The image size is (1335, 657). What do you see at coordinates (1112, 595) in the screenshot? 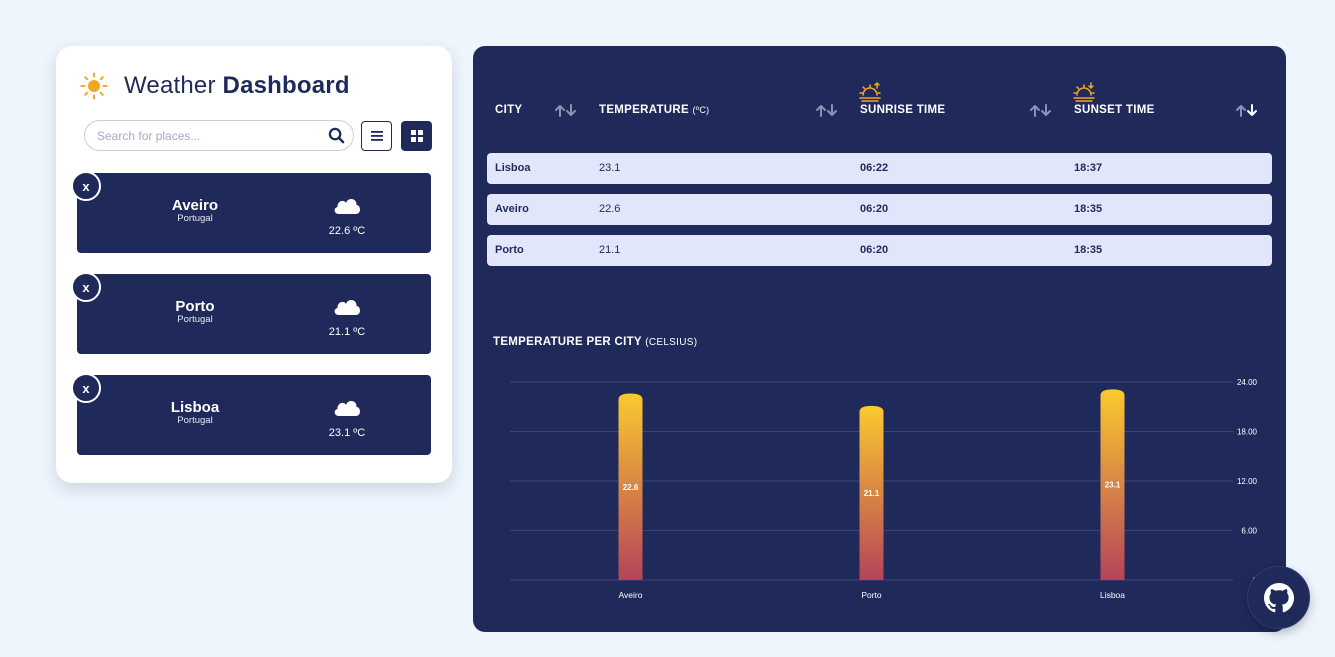
I see `x-tick-label: Lisboa` at bounding box center [1112, 595].